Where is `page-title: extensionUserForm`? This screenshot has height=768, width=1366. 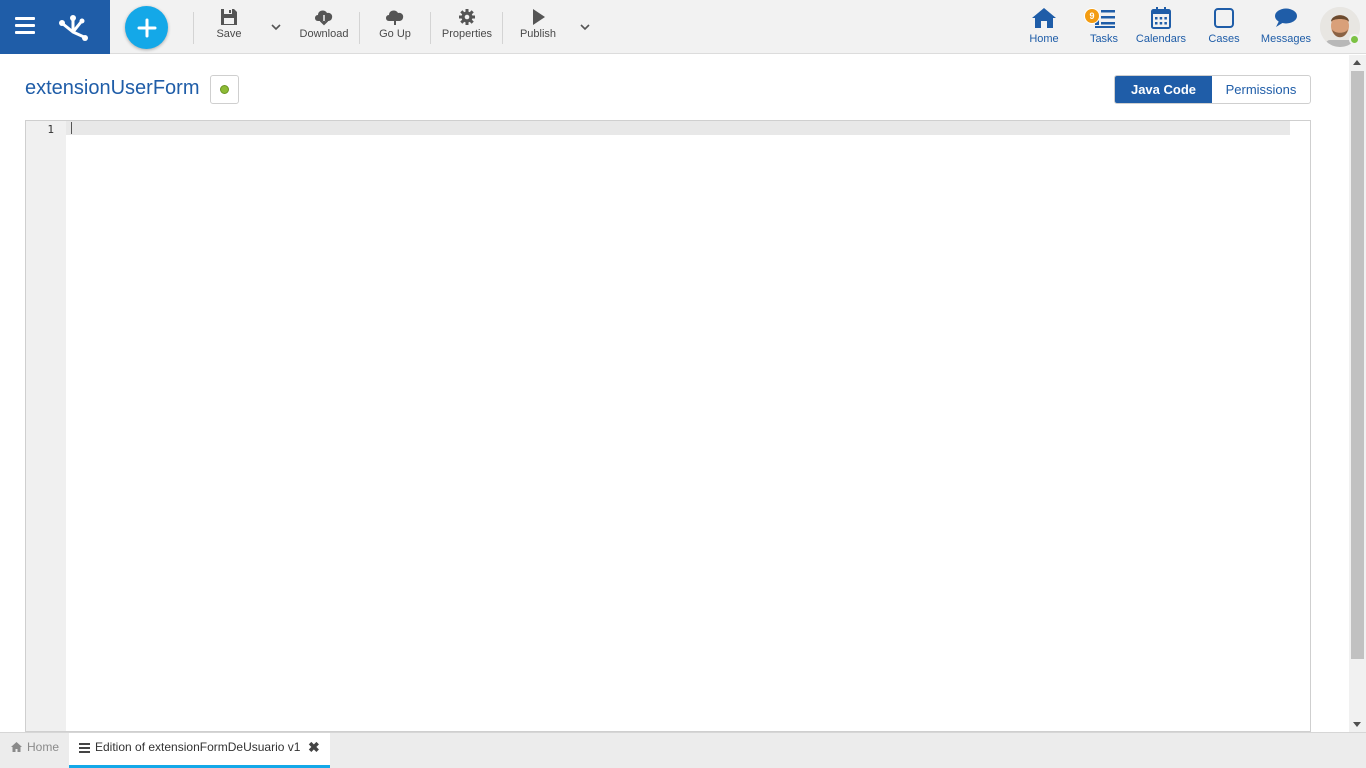
page-title: extensionUserForm is located at coordinates (112, 88).